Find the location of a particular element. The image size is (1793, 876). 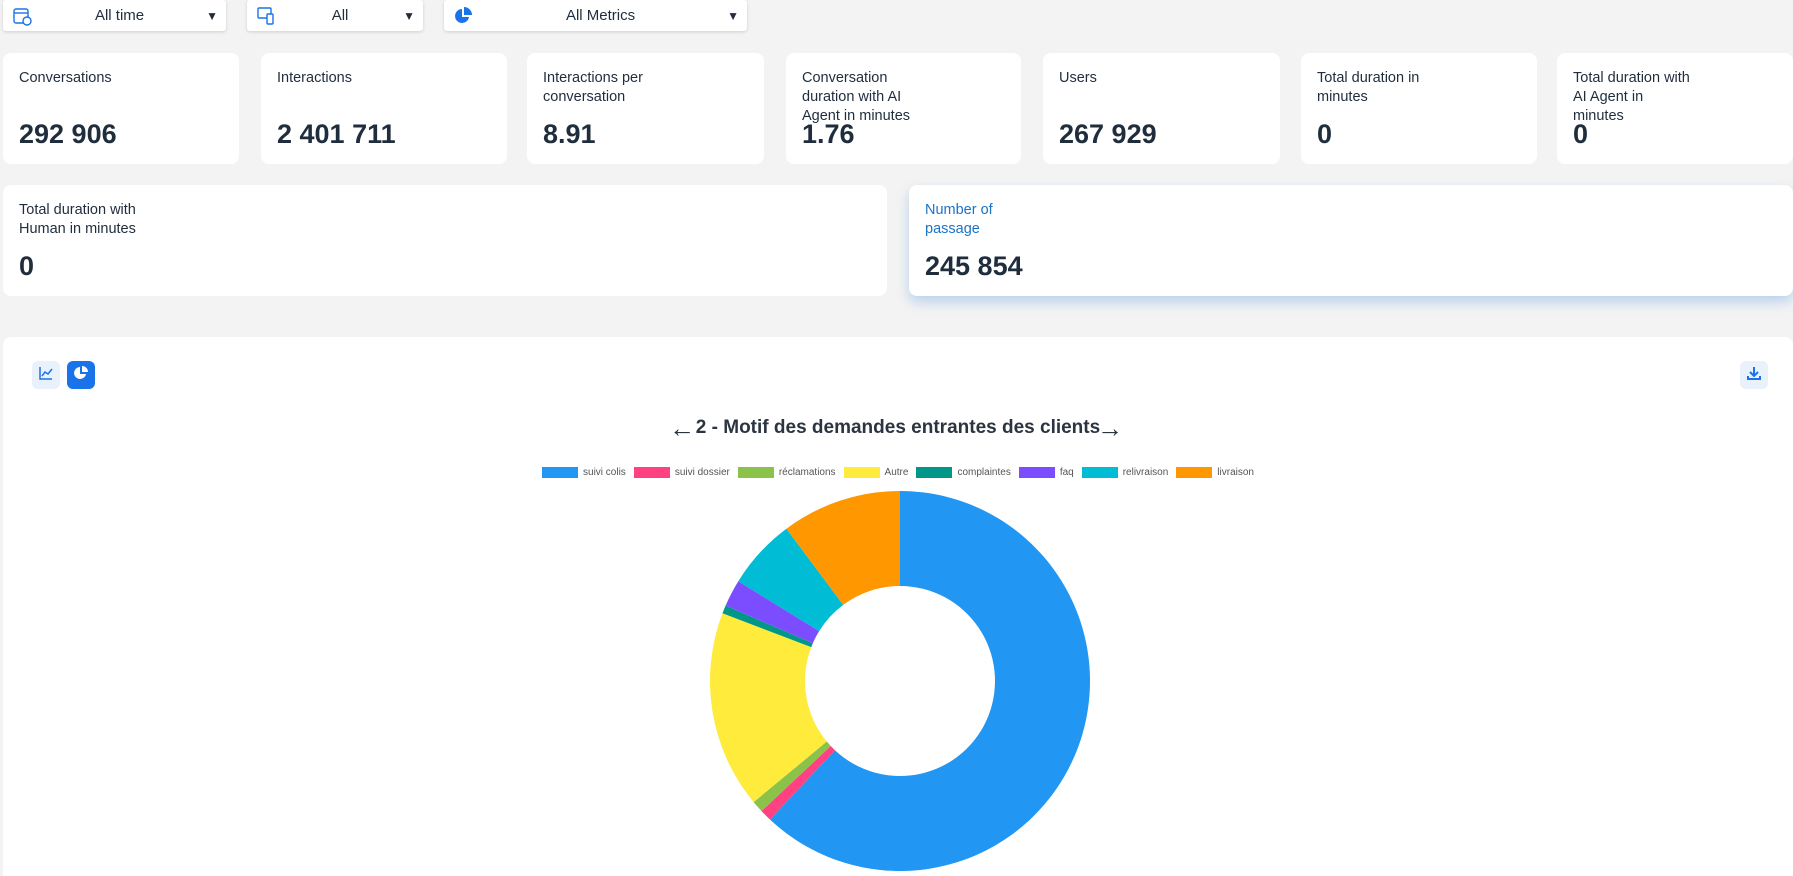

legend-item: suivi colis is located at coordinates (584, 472).